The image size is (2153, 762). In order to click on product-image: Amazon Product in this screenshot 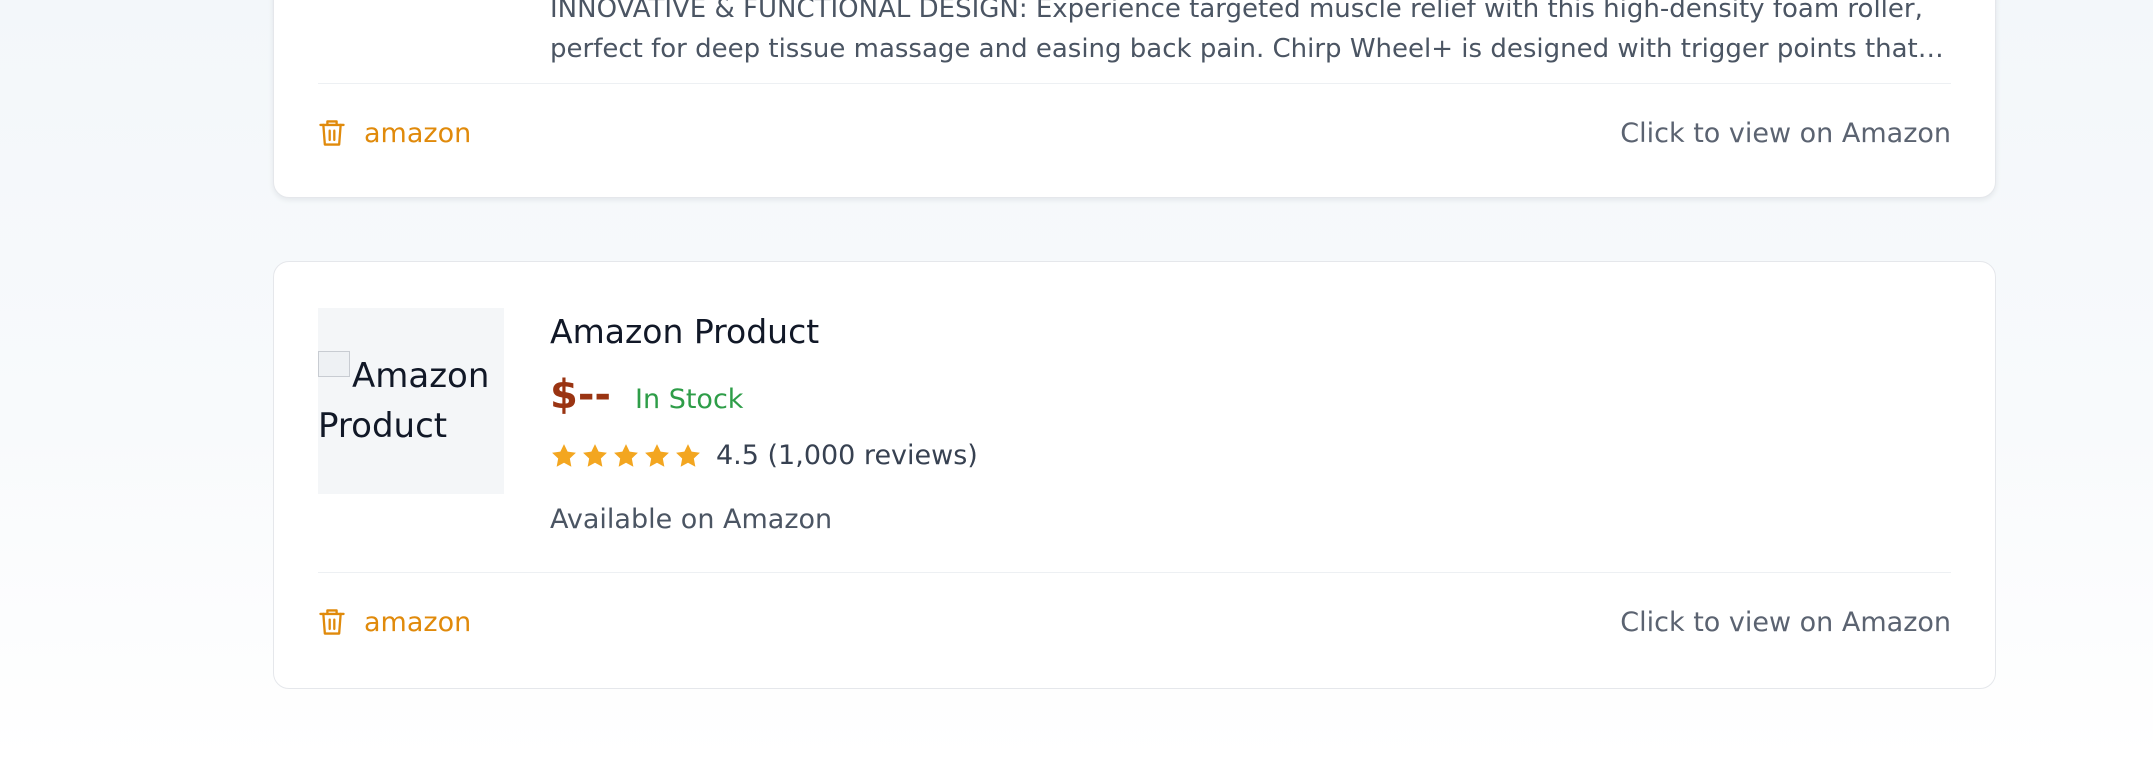, I will do `click(411, 401)`.